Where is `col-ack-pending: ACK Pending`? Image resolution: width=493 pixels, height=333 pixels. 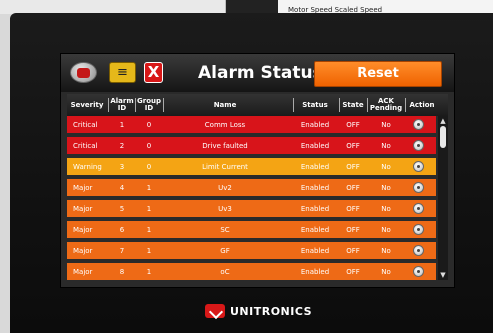 col-ack-pending: ACK Pending is located at coordinates (386, 104).